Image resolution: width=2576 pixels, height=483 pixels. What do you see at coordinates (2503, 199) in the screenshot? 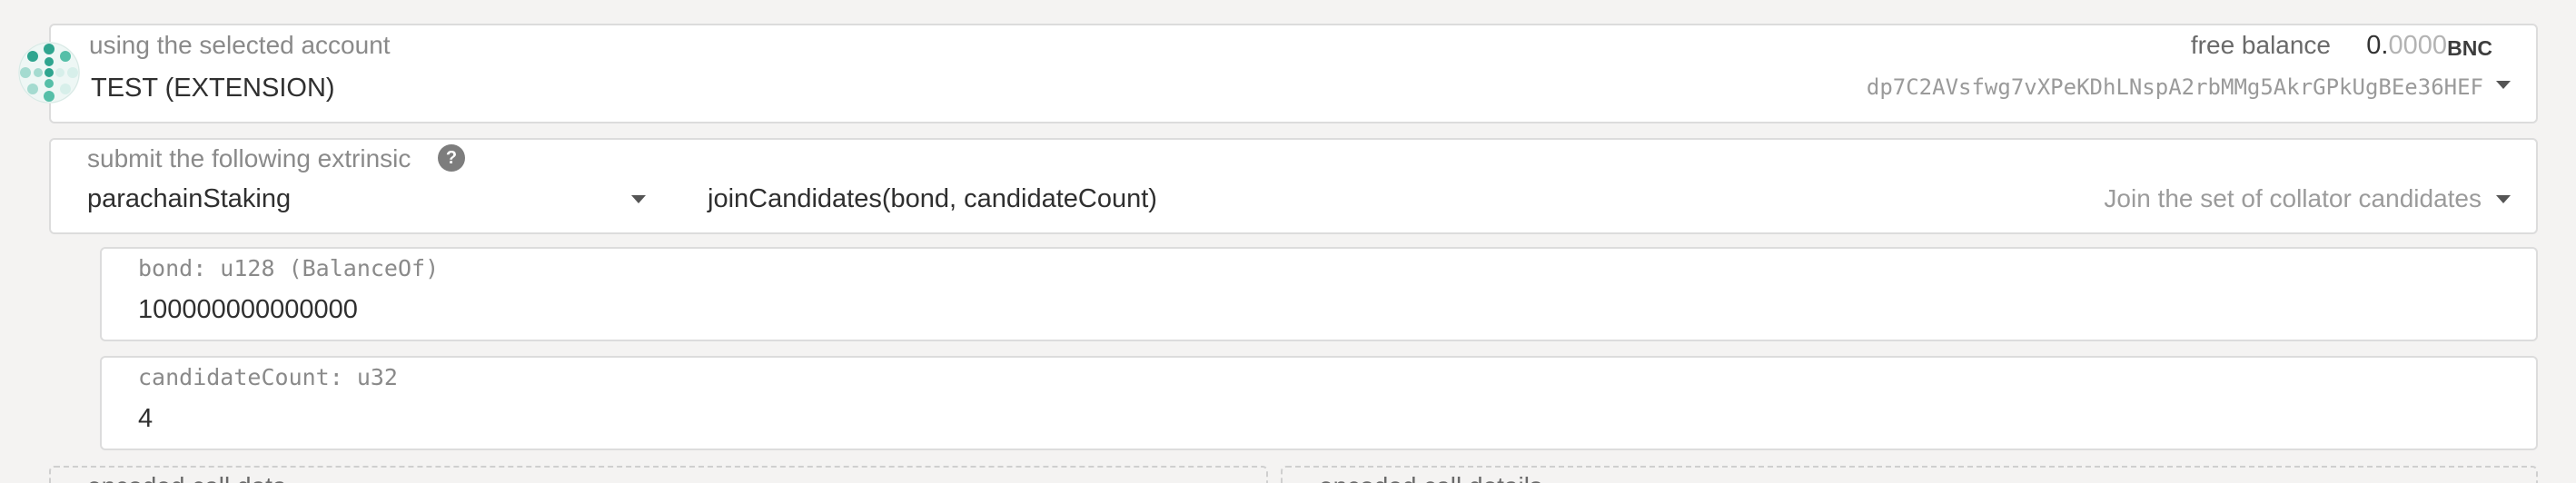
I see `call-dropdown-chevron-icon` at bounding box center [2503, 199].